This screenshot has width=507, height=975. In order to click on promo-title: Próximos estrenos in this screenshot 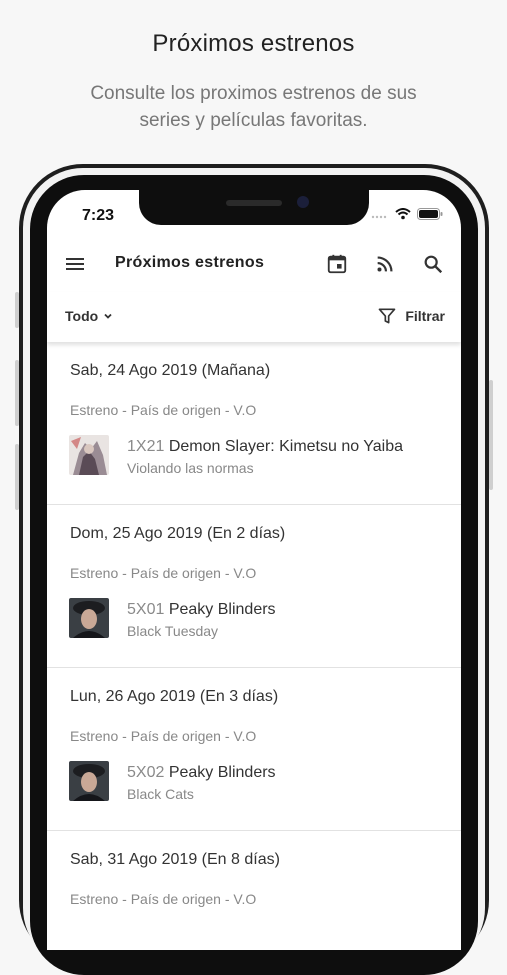, I will do `click(253, 43)`.